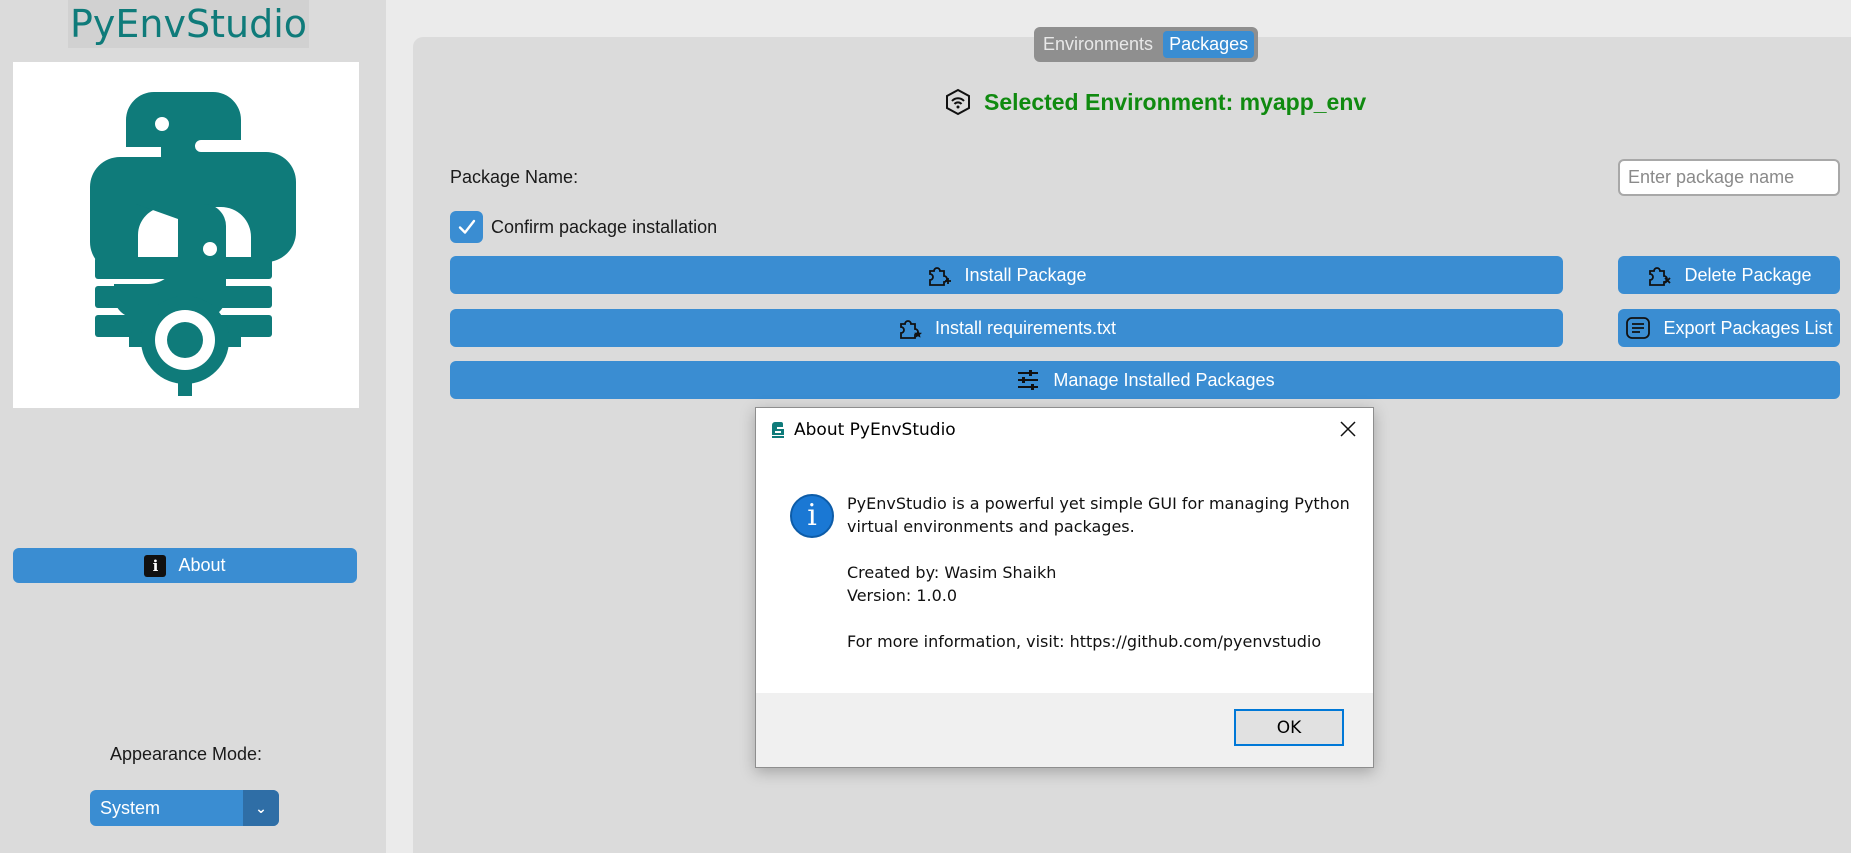 The image size is (1851, 853). Describe the element at coordinates (875, 430) in the screenshot. I see `dialog-title: About PyEnvStudio` at that location.